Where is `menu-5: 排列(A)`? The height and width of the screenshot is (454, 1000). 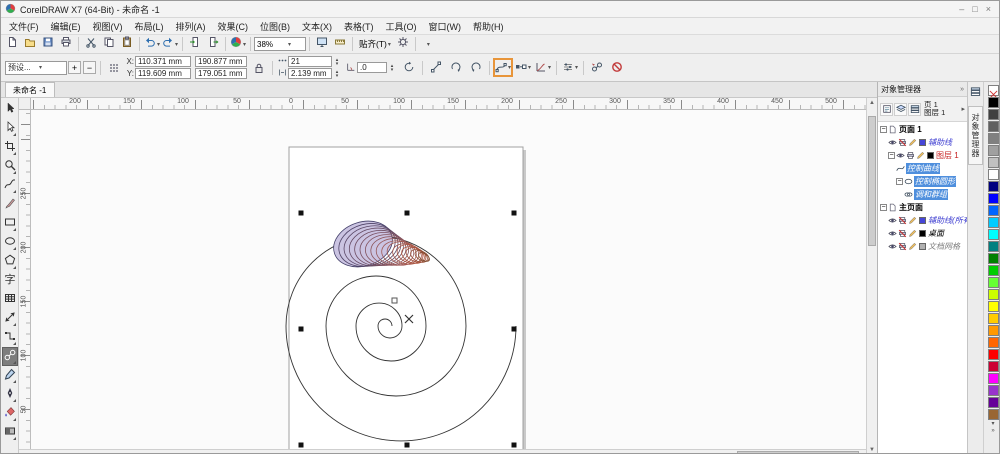
menu-5: 排列(A) is located at coordinates (191, 26).